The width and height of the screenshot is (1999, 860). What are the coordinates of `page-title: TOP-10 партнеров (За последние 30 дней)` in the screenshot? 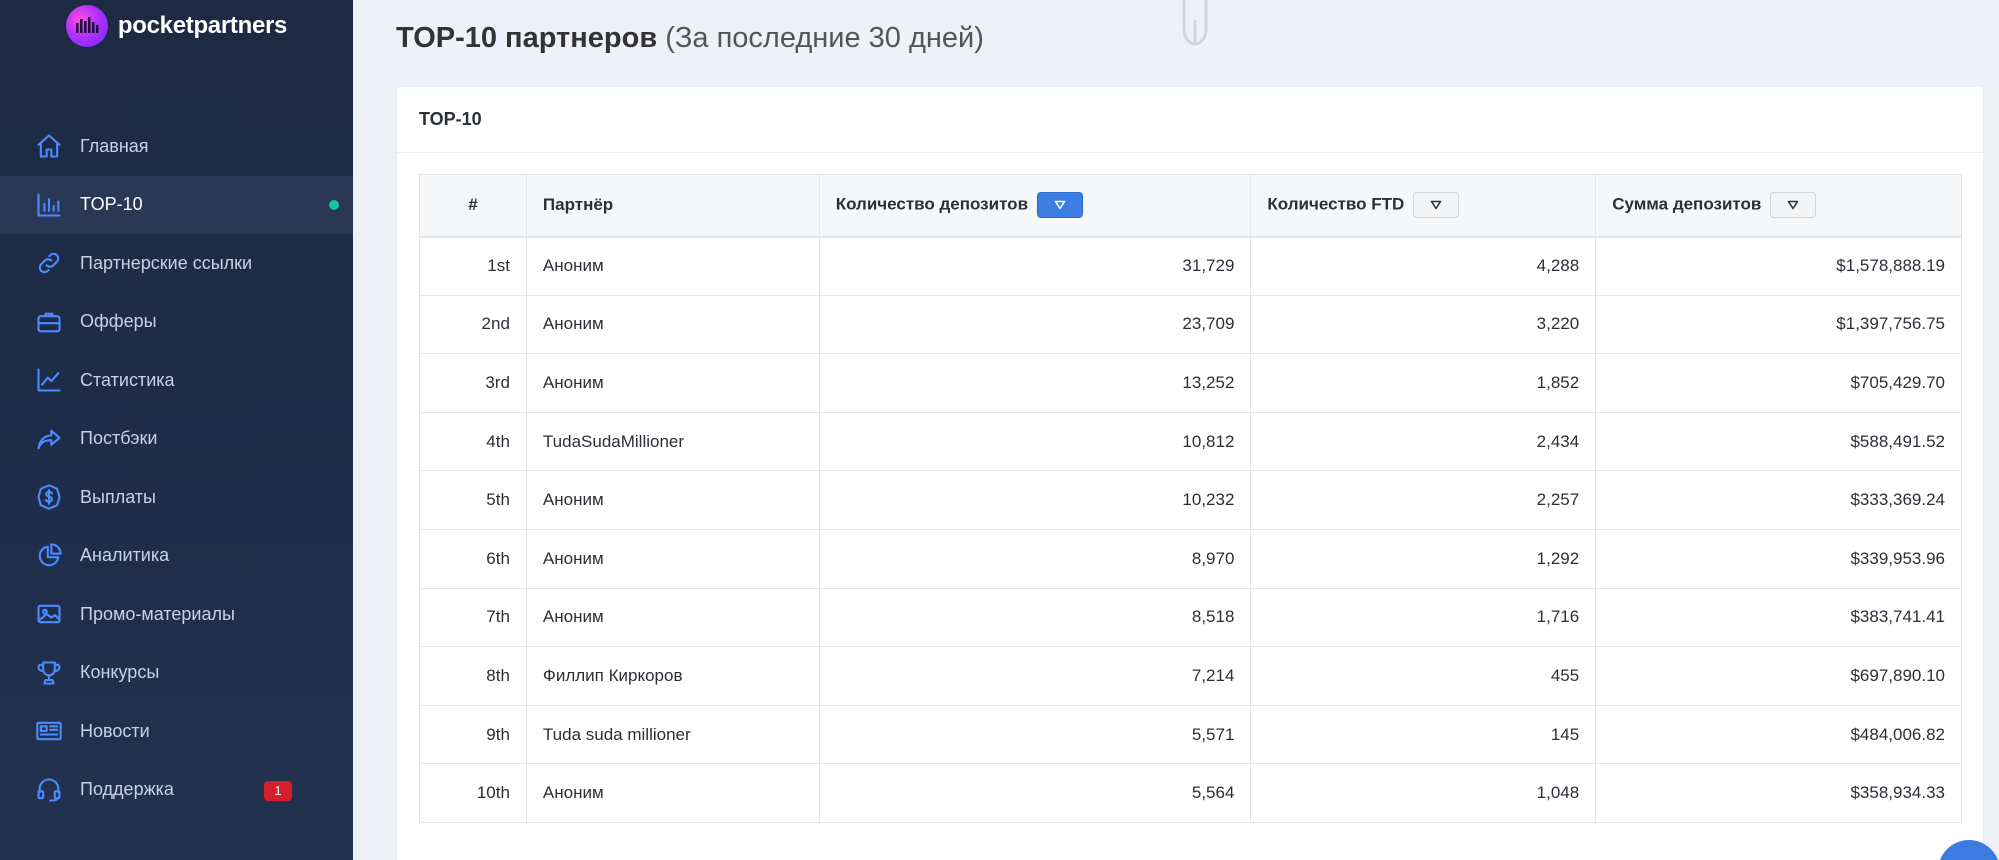 It's located at (690, 38).